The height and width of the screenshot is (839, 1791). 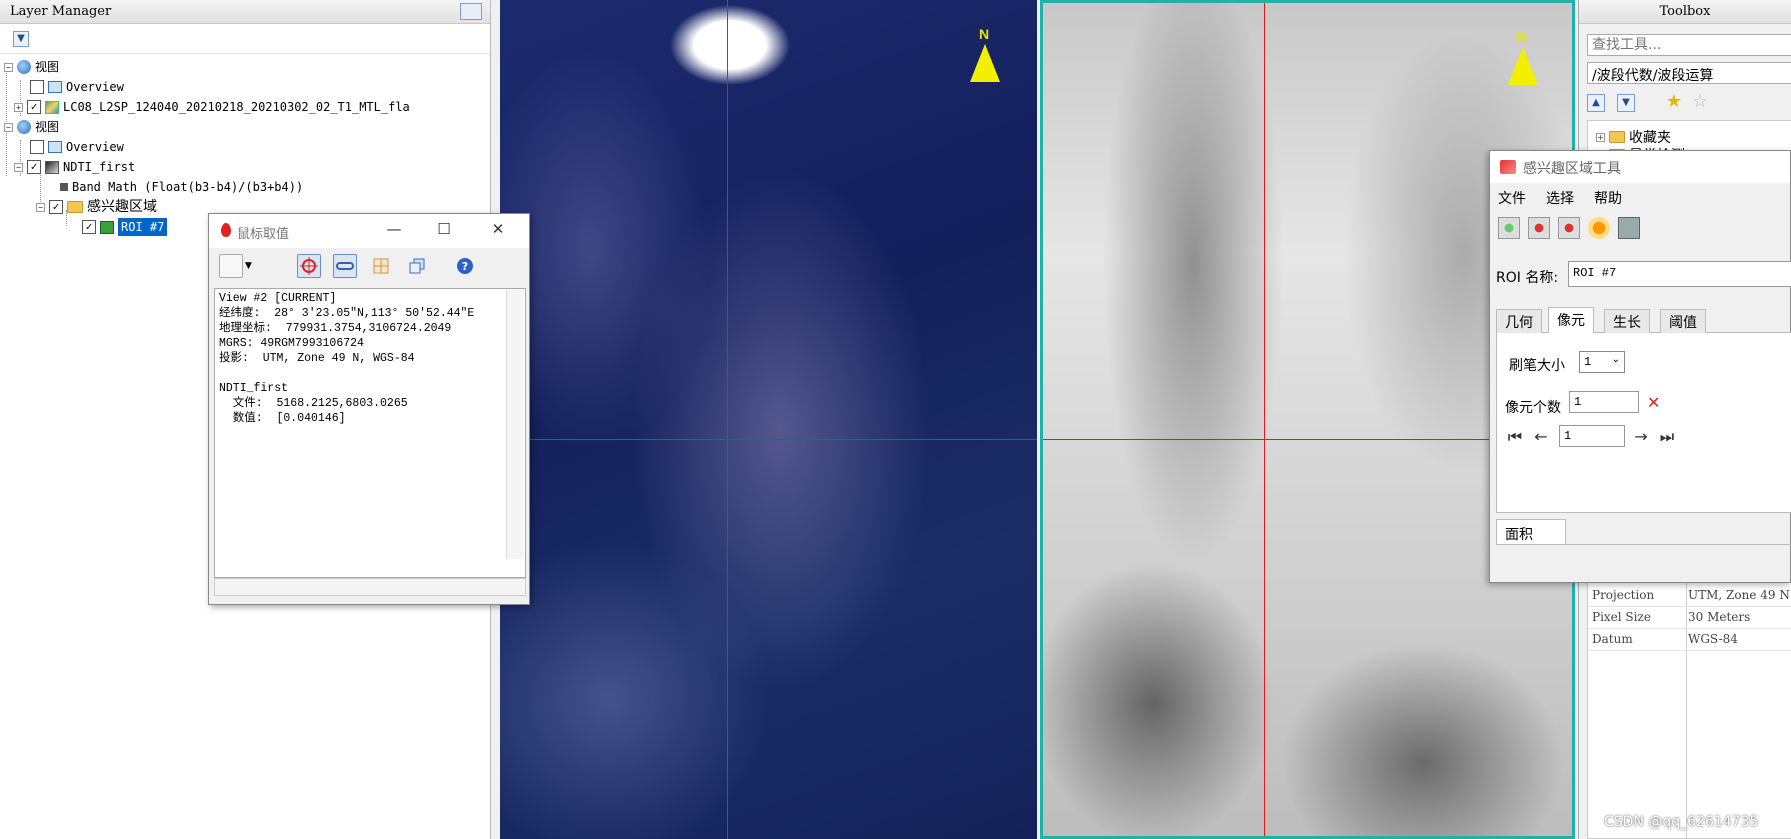 I want to click on dock-icon, so click(x=471, y=11).